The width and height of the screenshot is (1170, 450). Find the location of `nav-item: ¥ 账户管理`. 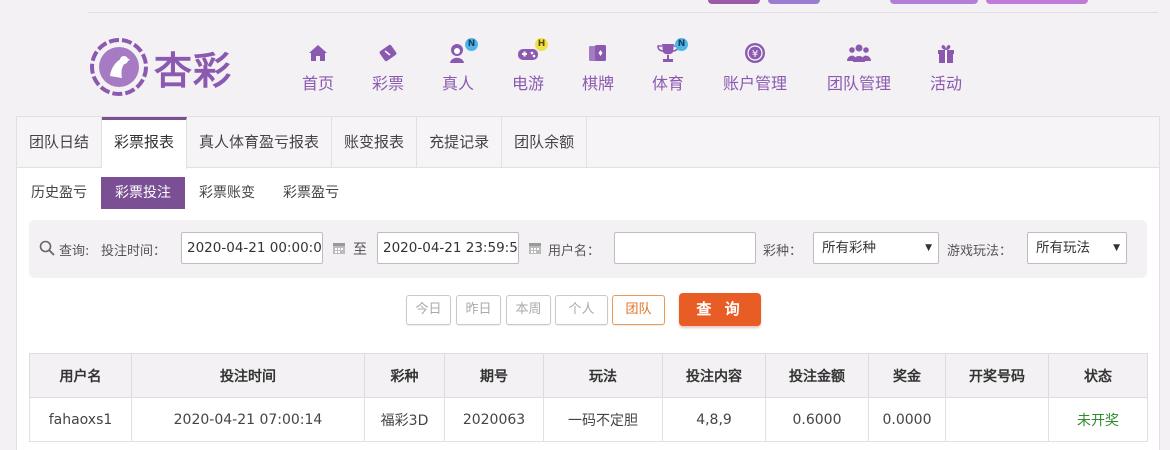

nav-item: ¥ 账户管理 is located at coordinates (755, 67).